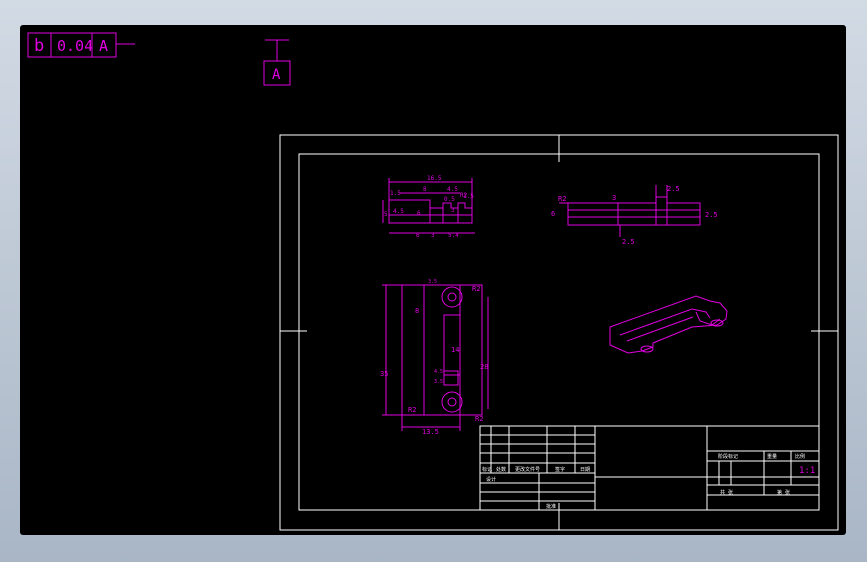  What do you see at coordinates (430, 432) in the screenshot?
I see `front-dim-9: 13.5` at bounding box center [430, 432].